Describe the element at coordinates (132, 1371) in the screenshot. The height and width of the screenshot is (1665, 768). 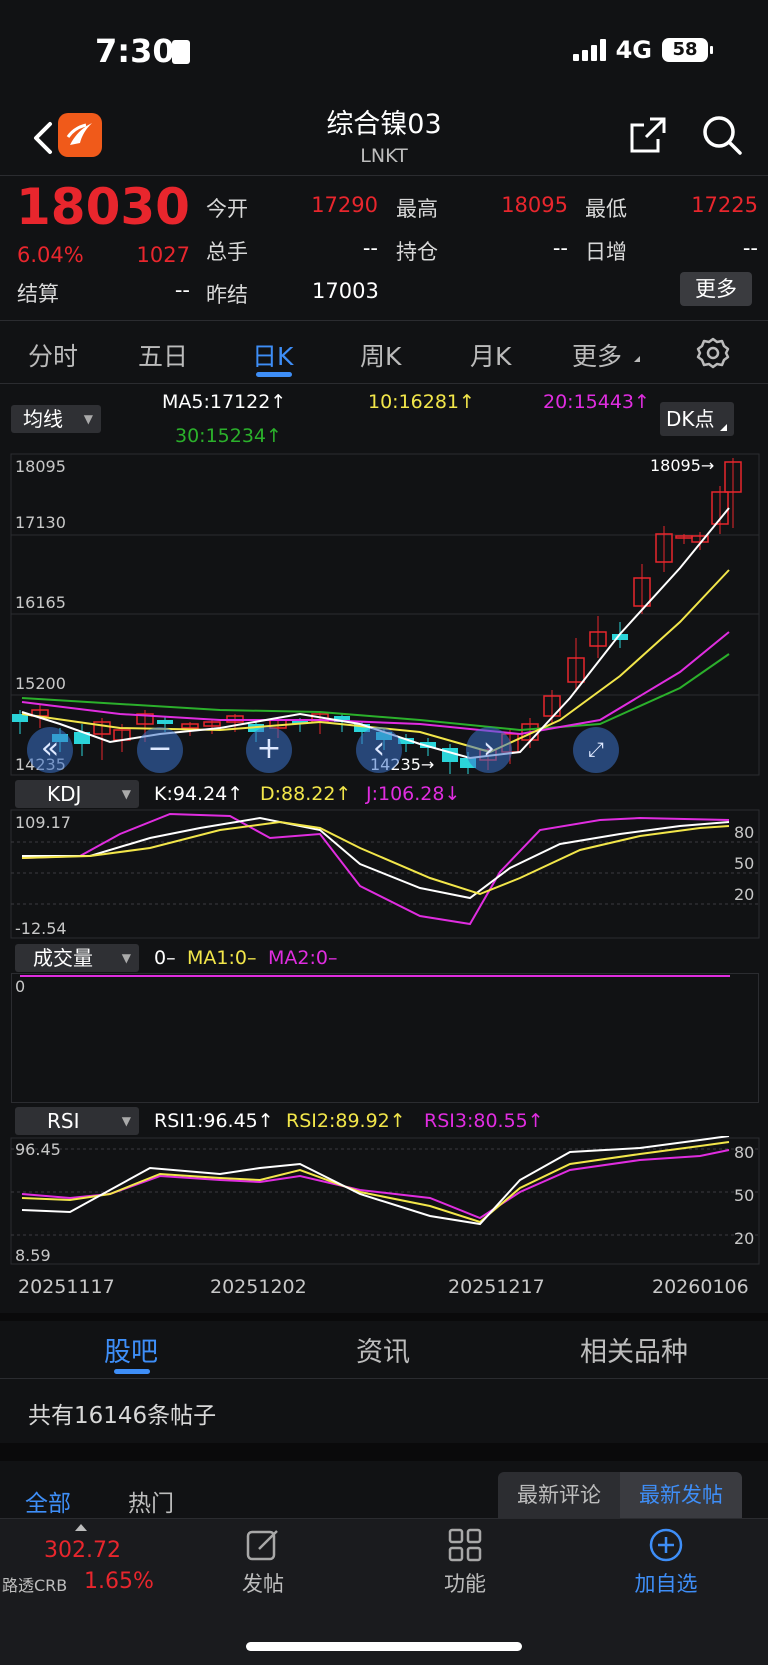
I see `active-section-indicator` at that location.